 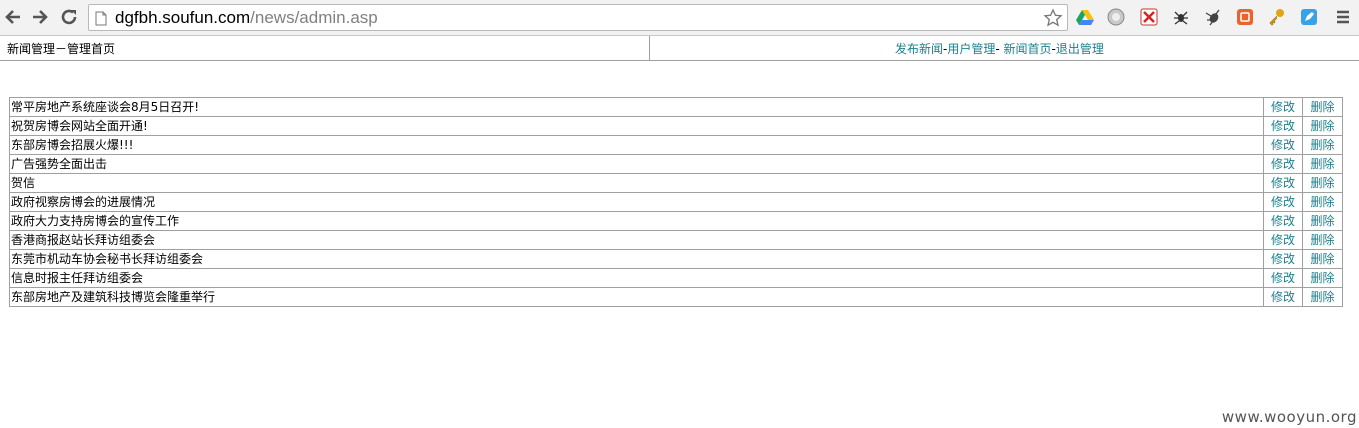 What do you see at coordinates (1080, 49) in the screenshot?
I see `logout-link: 退出管理` at bounding box center [1080, 49].